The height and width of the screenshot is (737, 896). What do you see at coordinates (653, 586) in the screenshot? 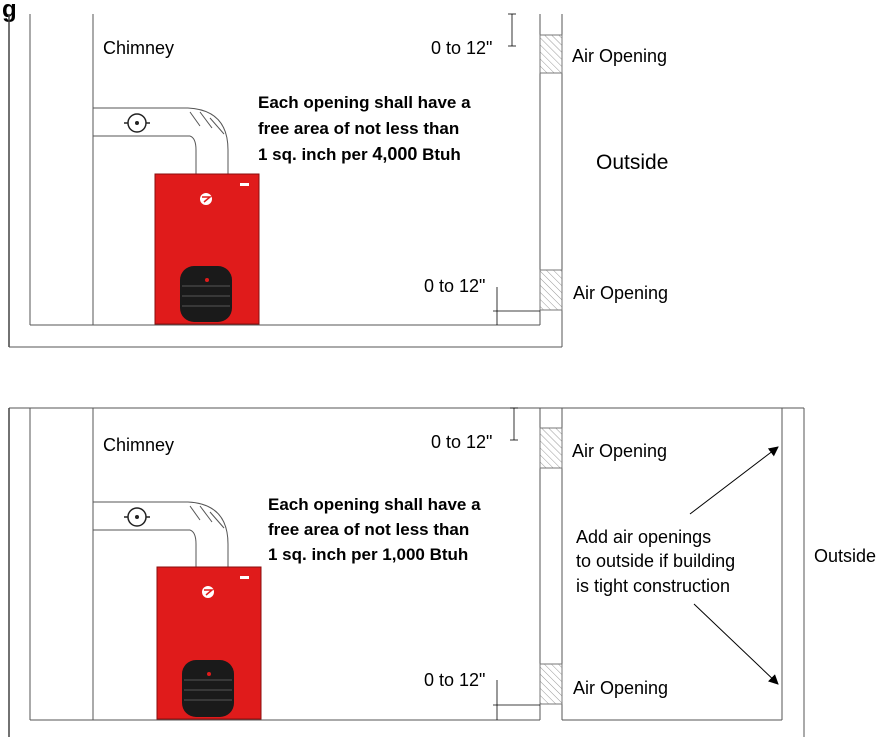
I see `note-line-3: is tight construction` at bounding box center [653, 586].